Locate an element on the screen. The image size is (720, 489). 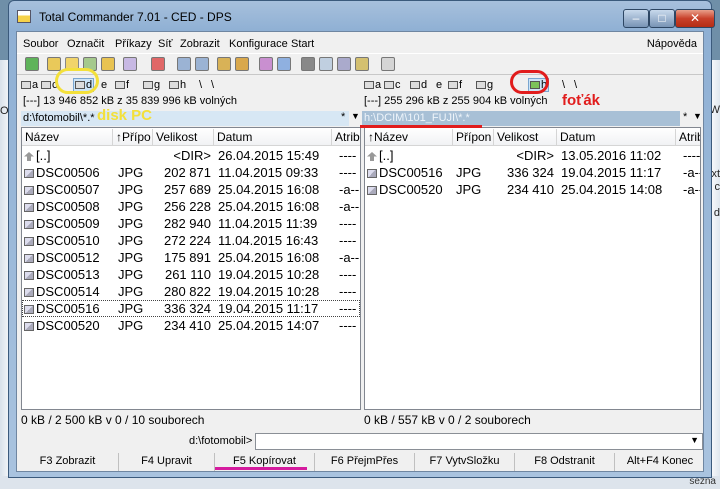
close-button: ✕ is located at coordinates (695, 18).